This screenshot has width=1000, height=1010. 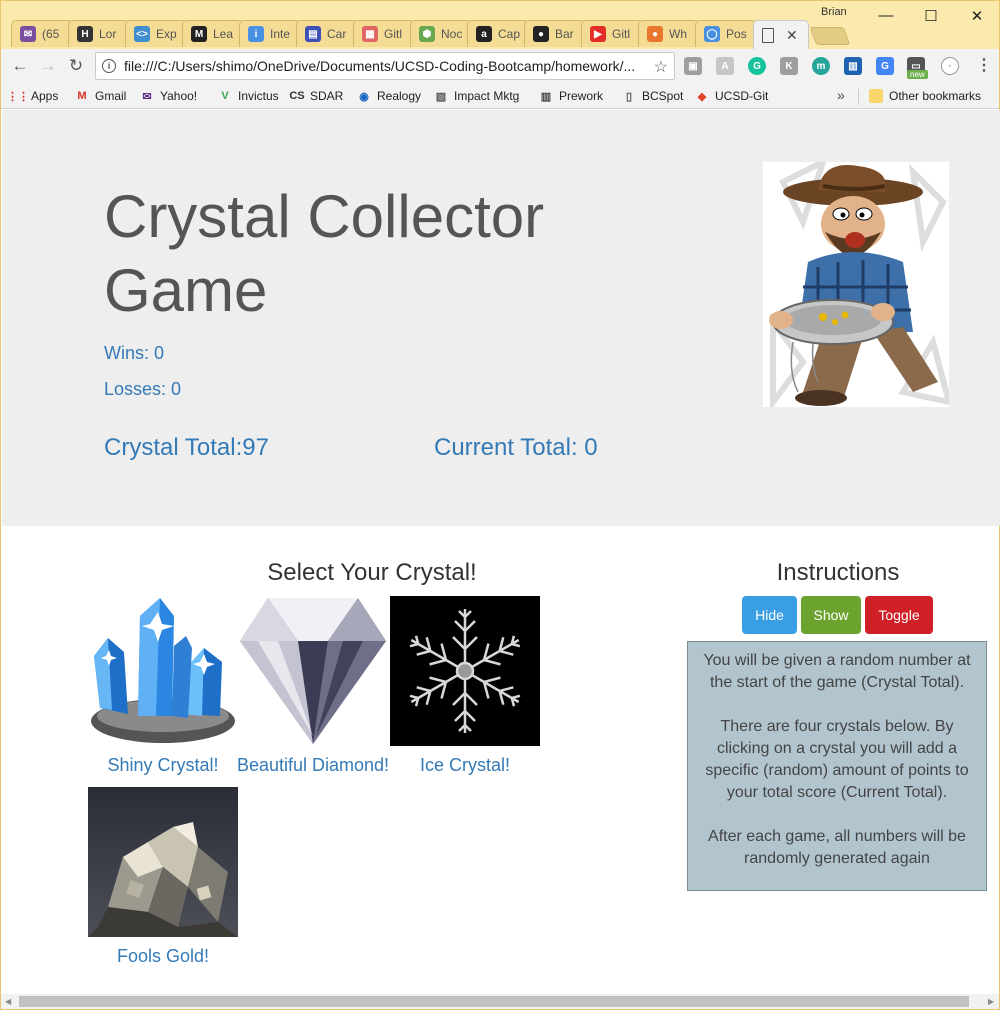 I want to click on select-crystal-heading: Select Your Crystal!, so click(x=372, y=572).